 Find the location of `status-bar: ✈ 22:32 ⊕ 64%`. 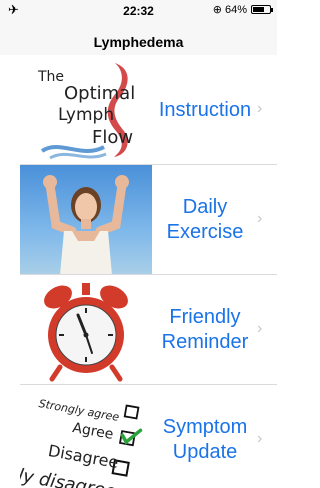

status-bar: ✈ 22:32 ⊕ 64% is located at coordinates (138, 10).